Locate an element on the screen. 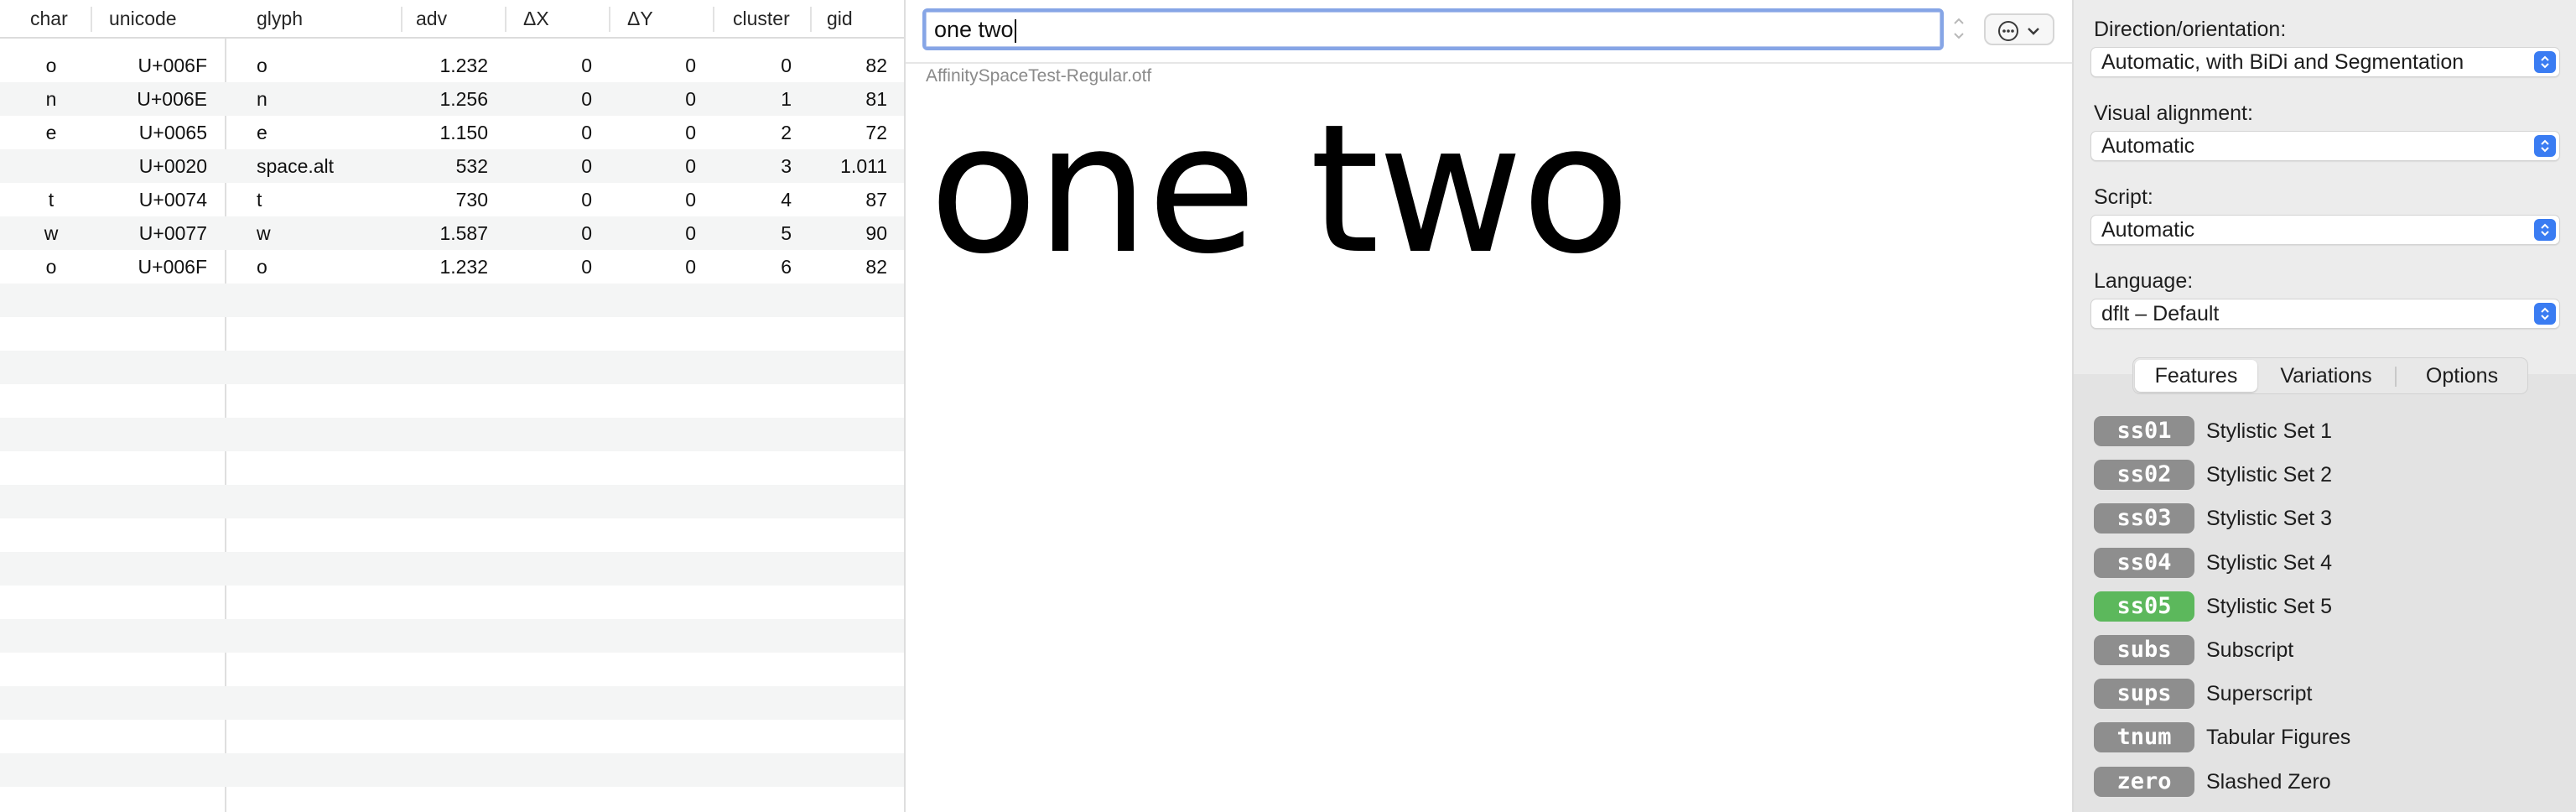 This screenshot has height=812, width=2576. cell-gid: 72 is located at coordinates (876, 132).